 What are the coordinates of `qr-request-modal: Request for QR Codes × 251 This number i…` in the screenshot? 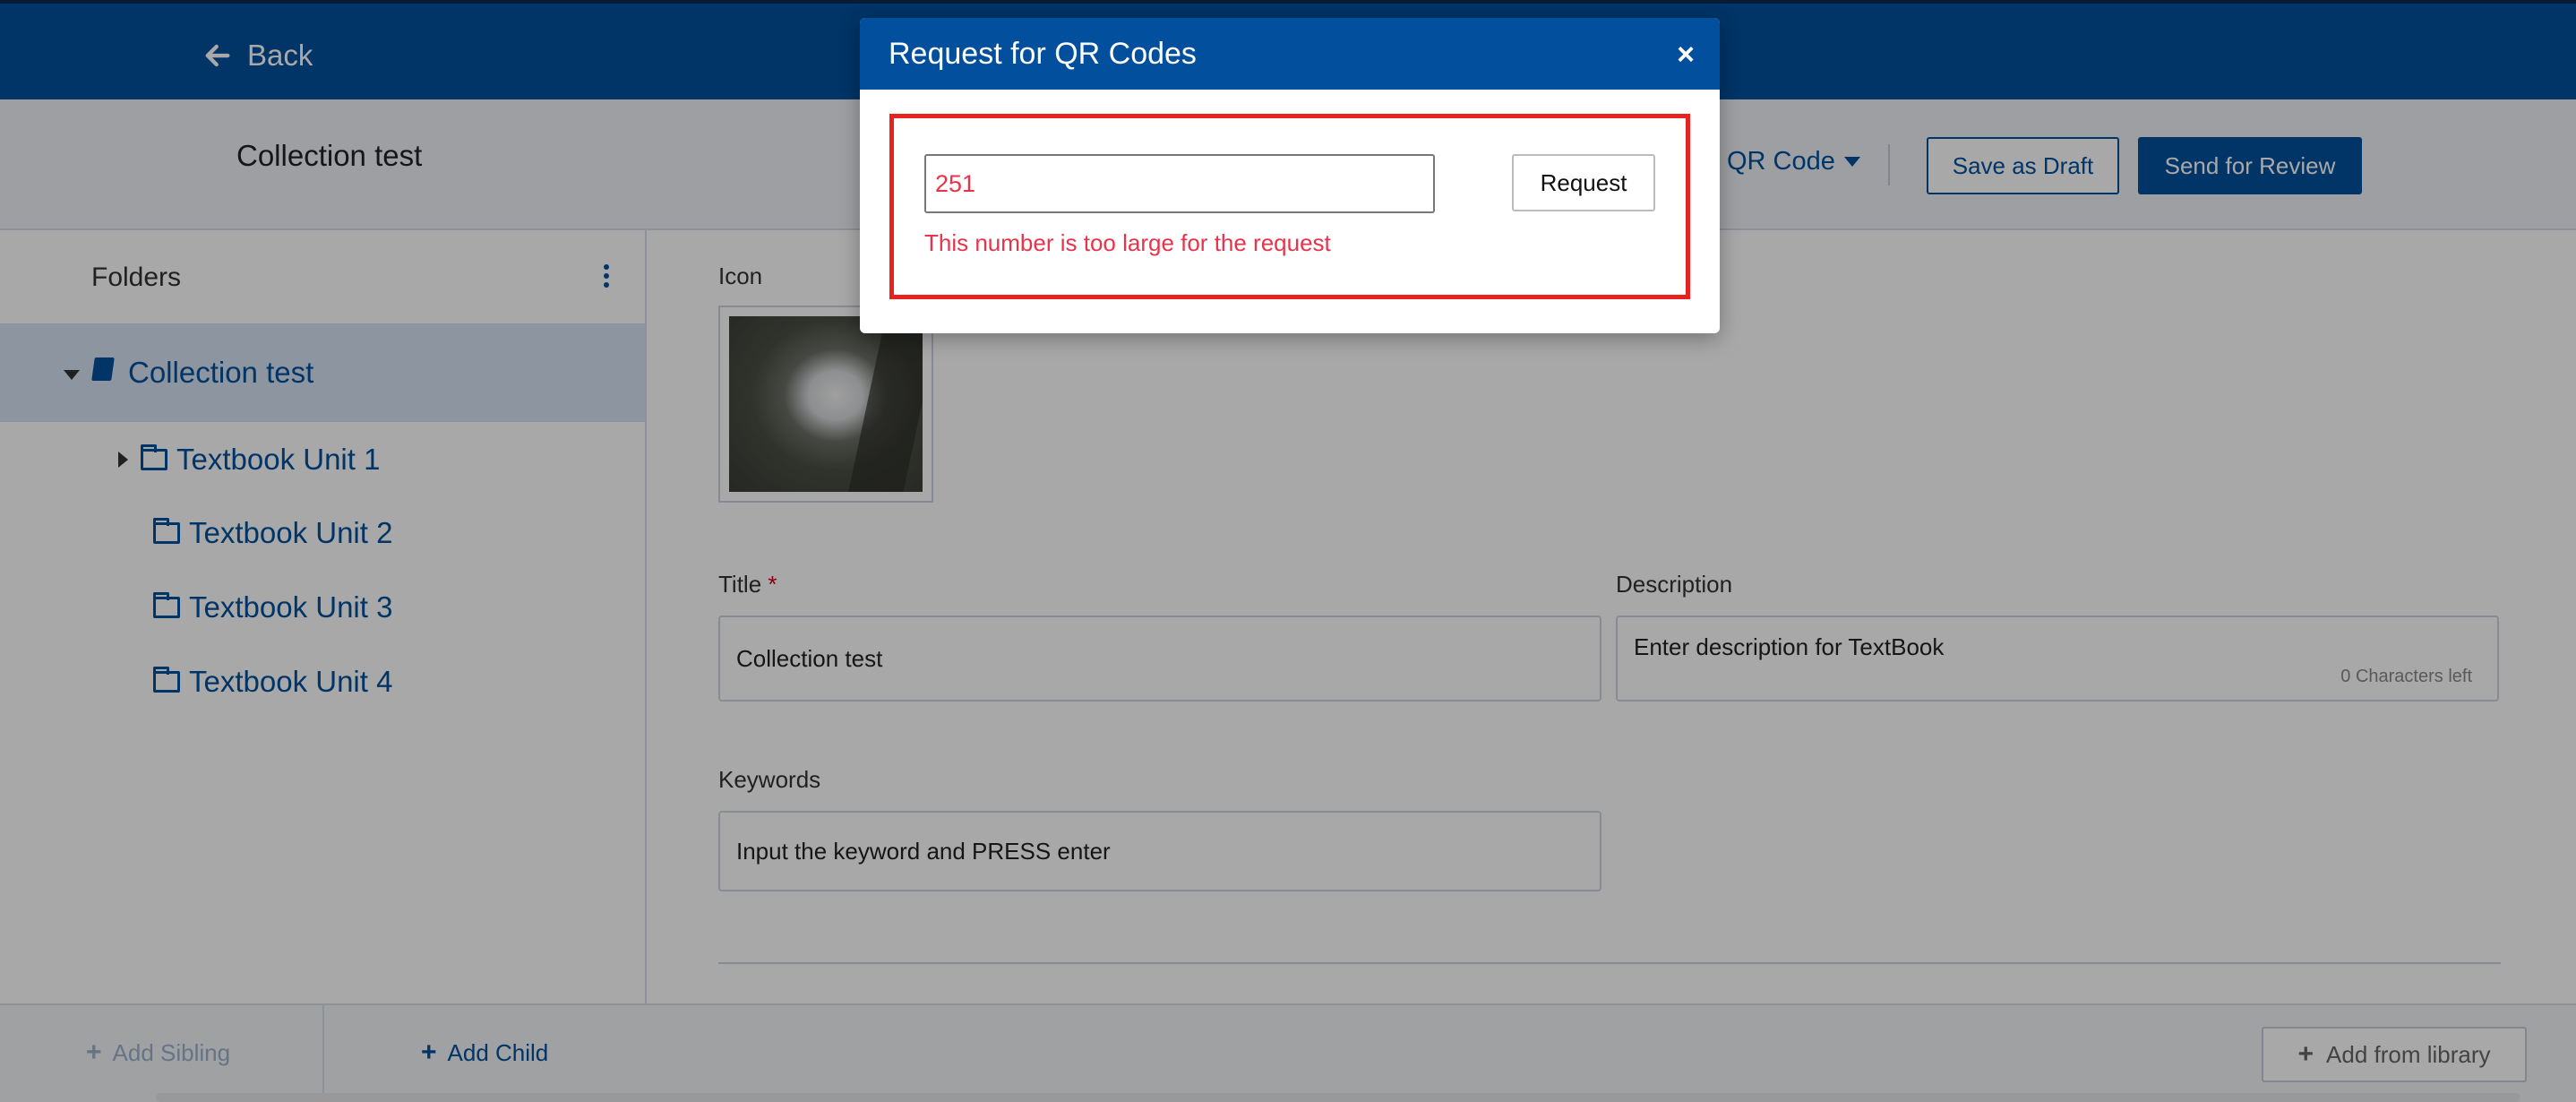 It's located at (1290, 175).